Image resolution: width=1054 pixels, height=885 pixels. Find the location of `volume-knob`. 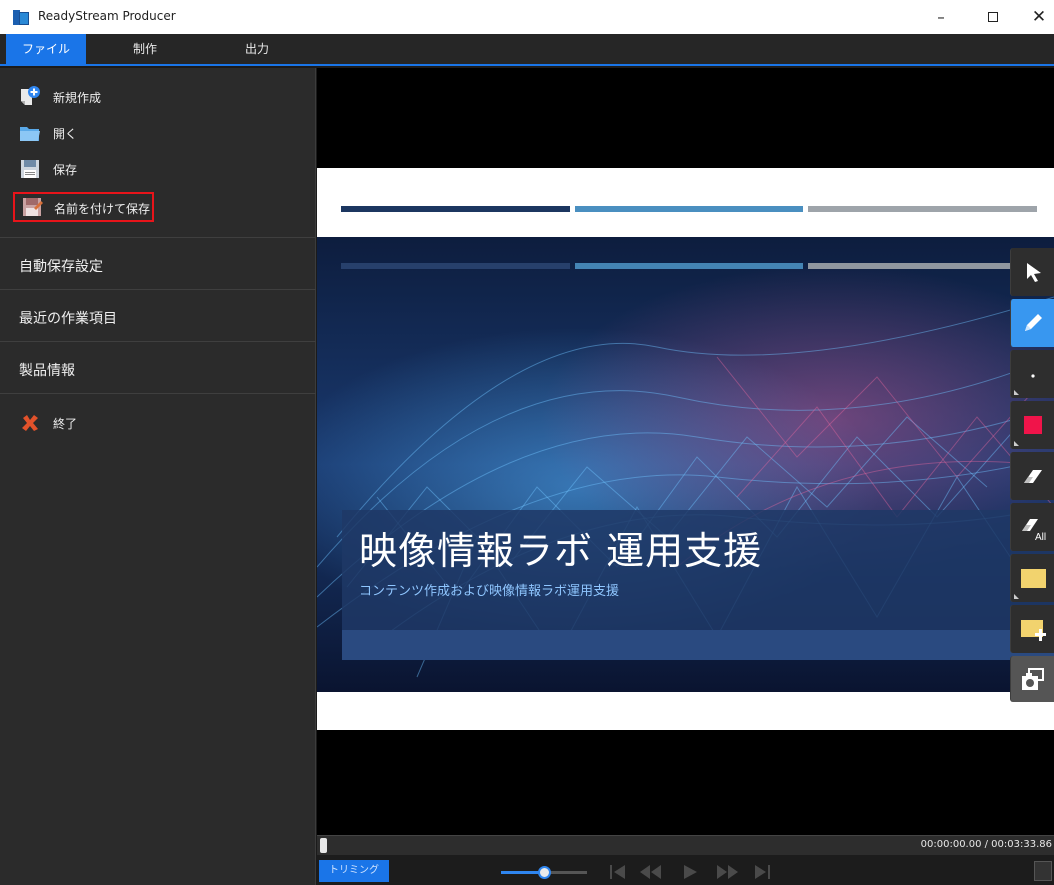

volume-knob is located at coordinates (544, 872).